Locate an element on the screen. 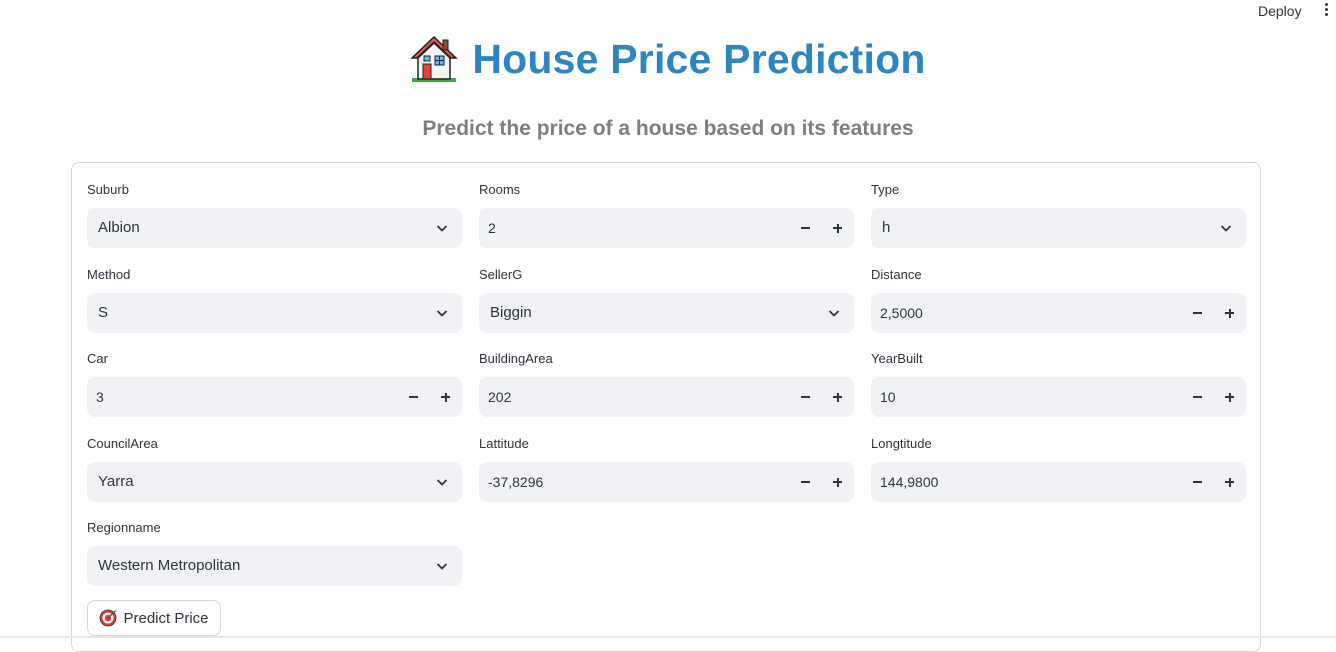 The height and width of the screenshot is (652, 1336). car-label: Car is located at coordinates (97, 358).